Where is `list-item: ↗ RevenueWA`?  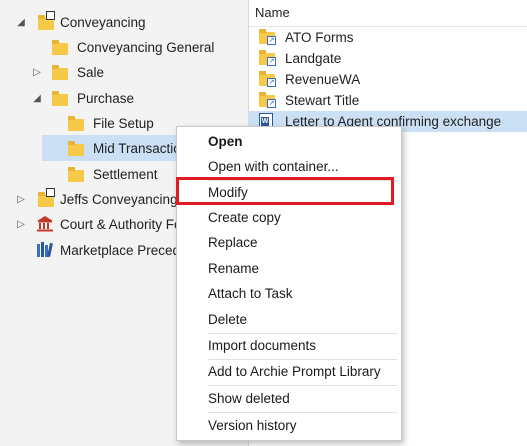
list-item: ↗ RevenueWA is located at coordinates (388, 79).